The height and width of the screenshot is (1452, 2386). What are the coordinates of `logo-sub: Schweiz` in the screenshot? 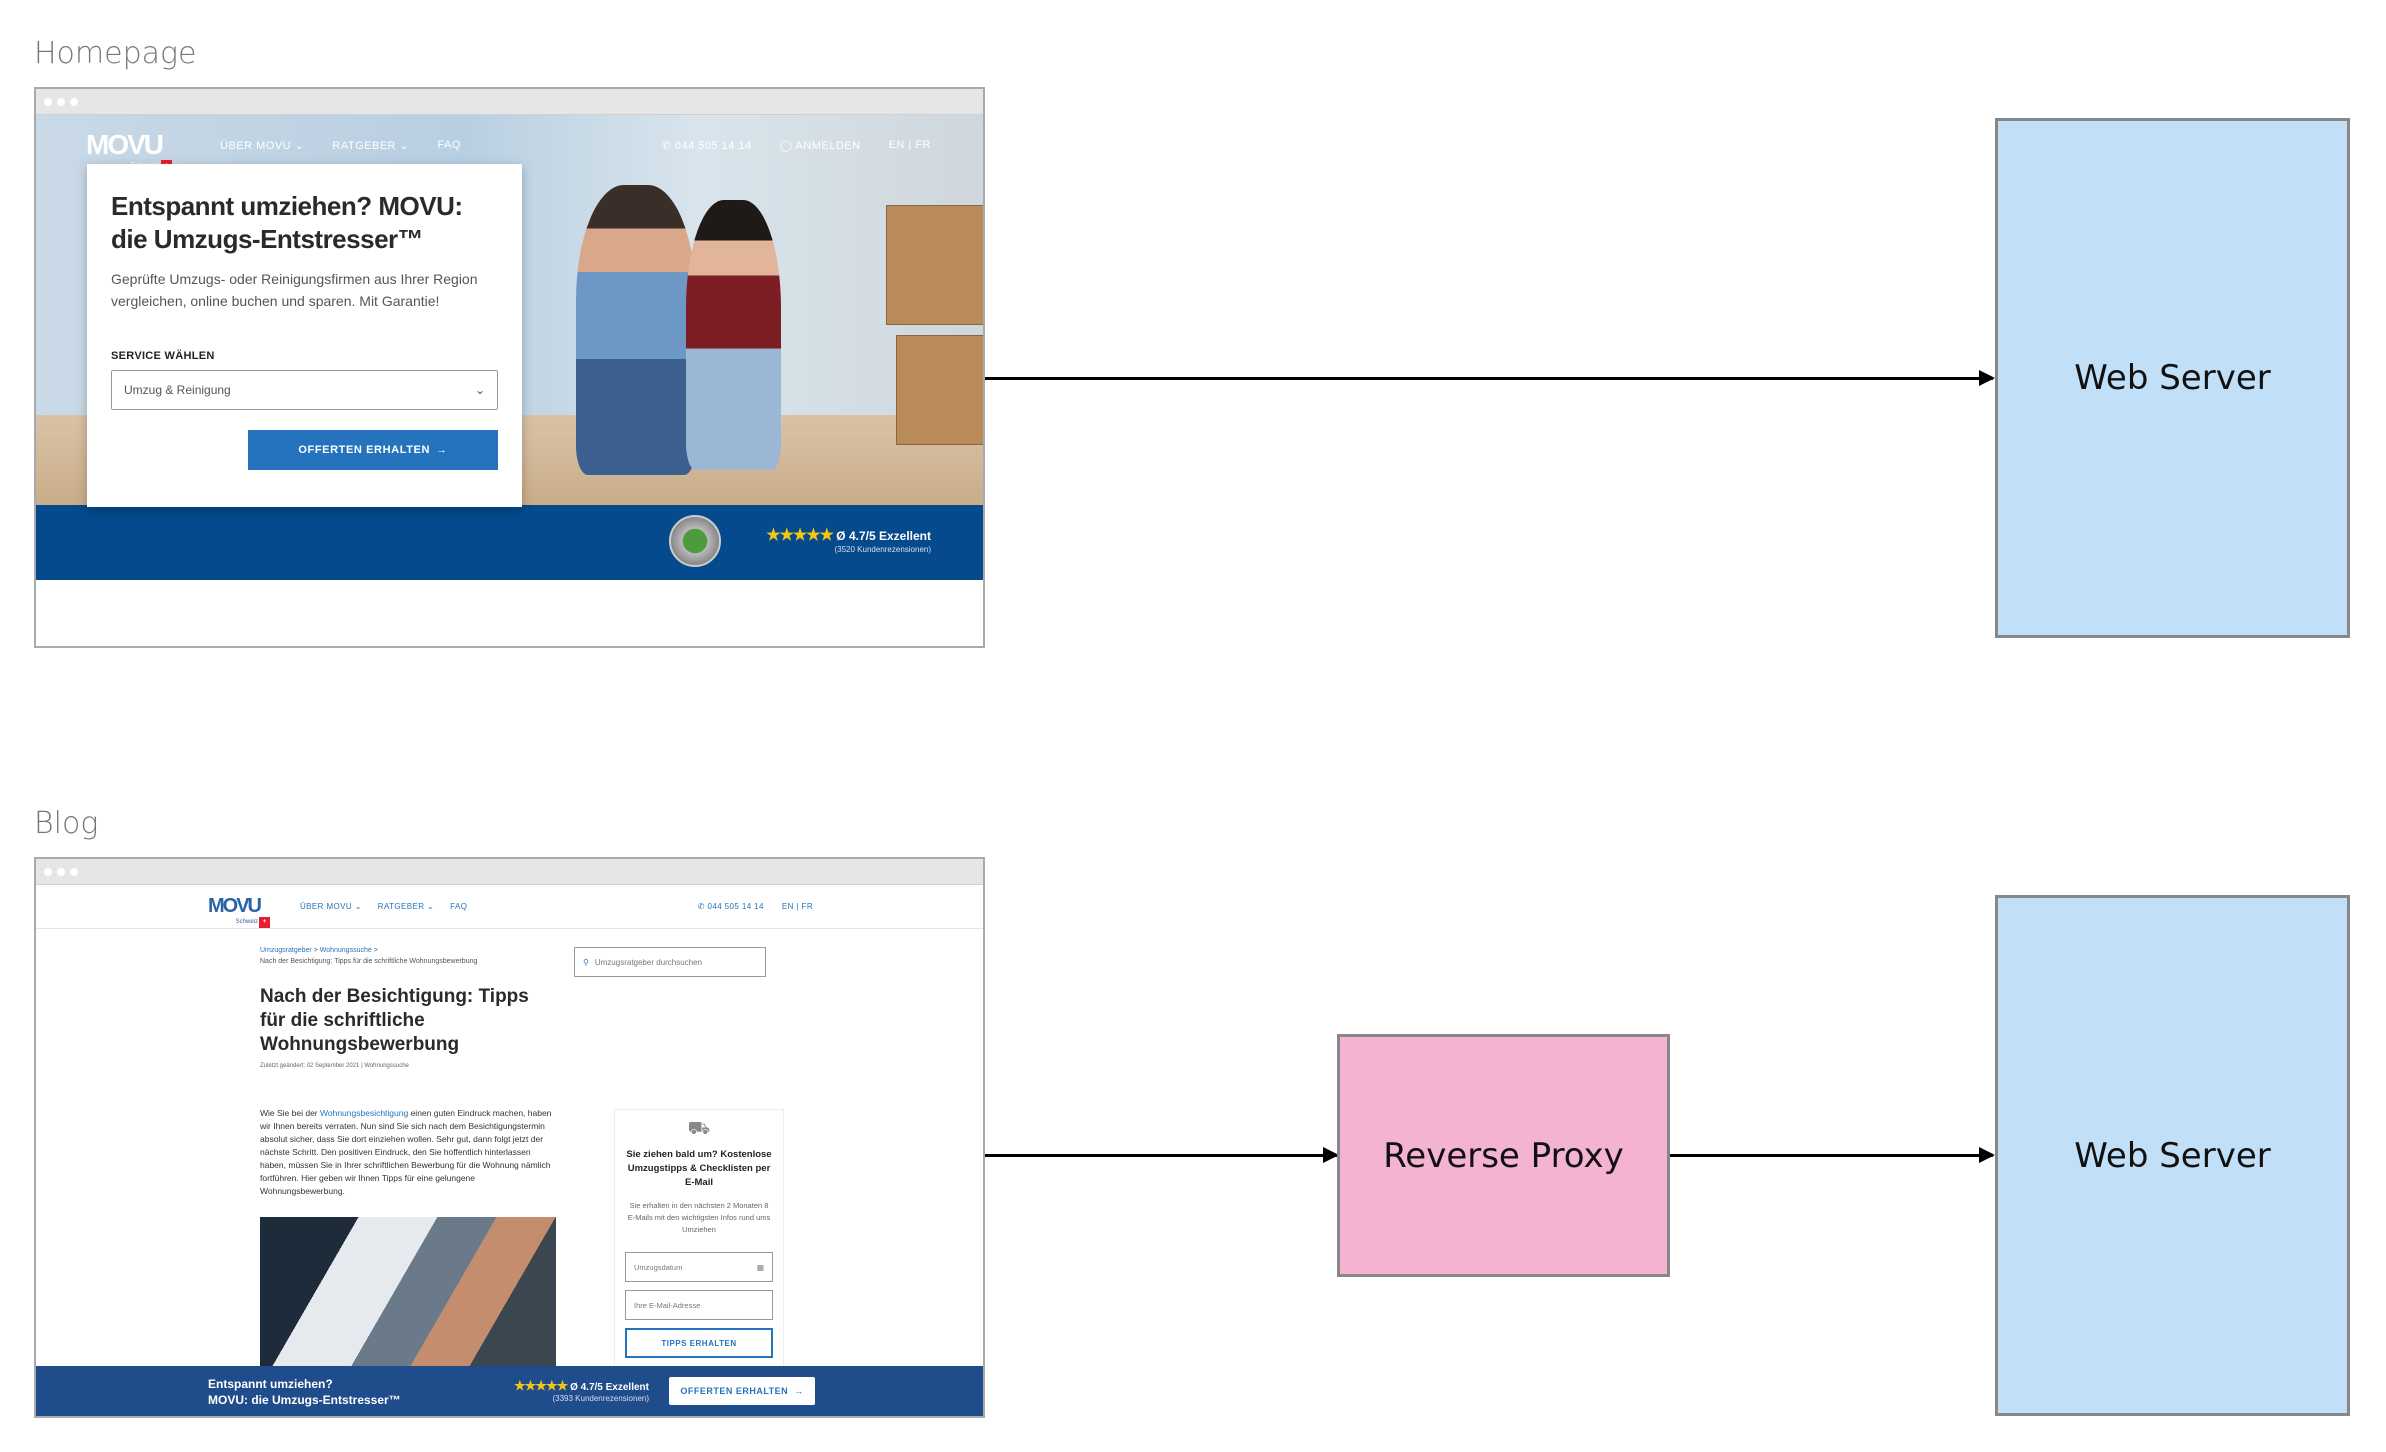 It's located at (253, 922).